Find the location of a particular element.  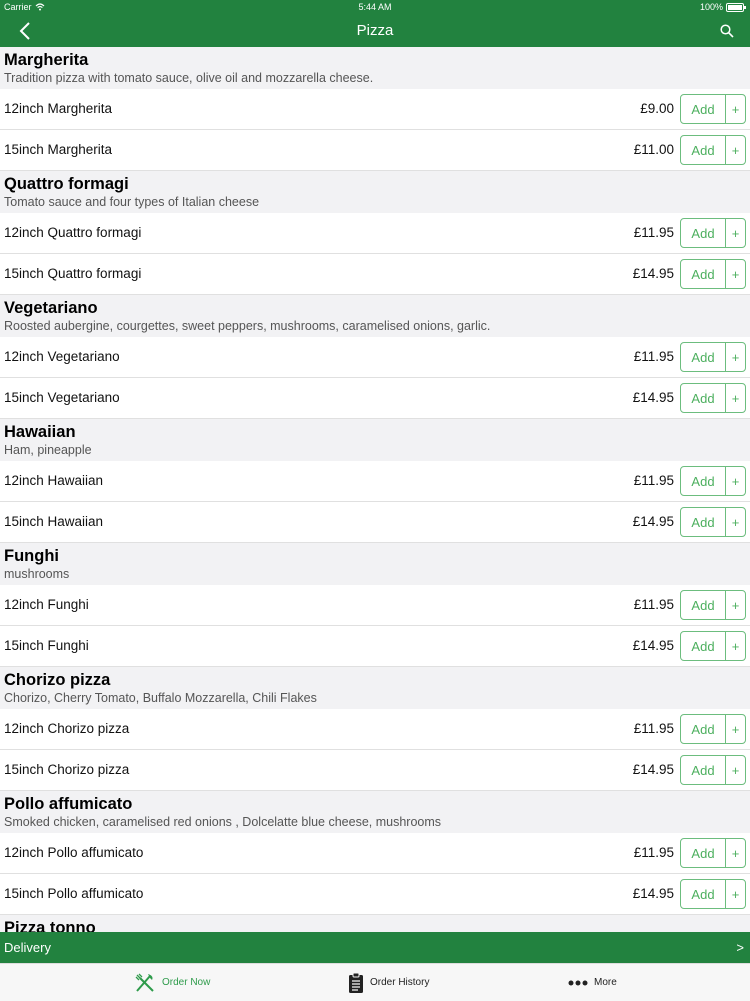

tab-more: More is located at coordinates (592, 982).